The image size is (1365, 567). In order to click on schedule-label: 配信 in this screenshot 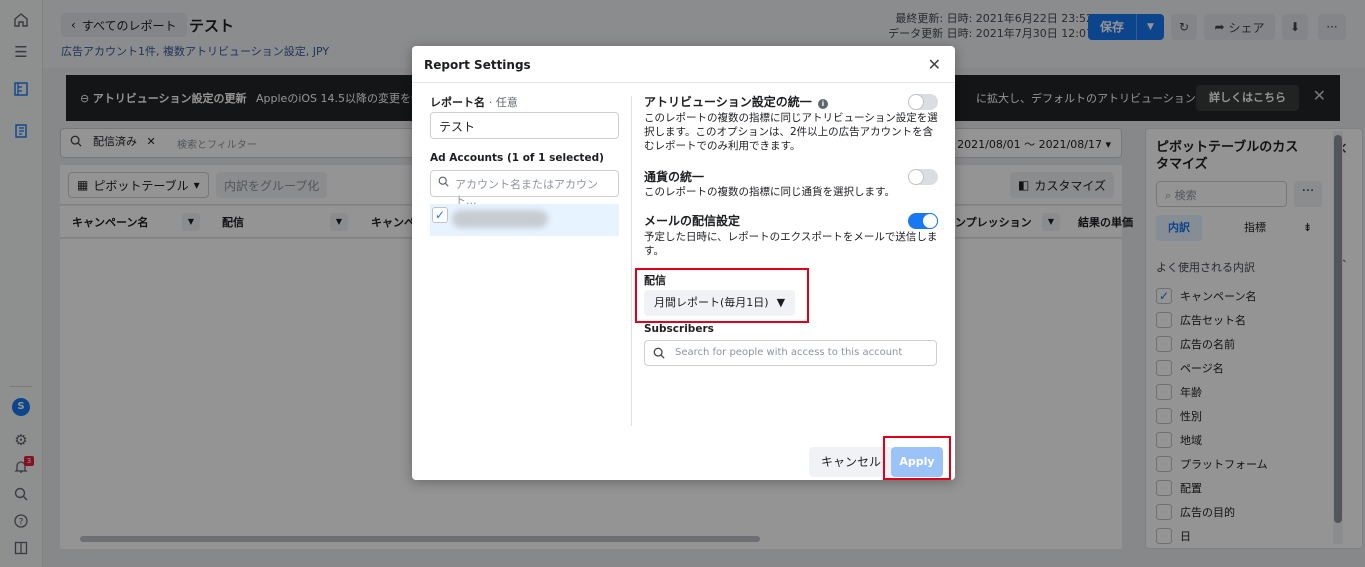, I will do `click(655, 280)`.